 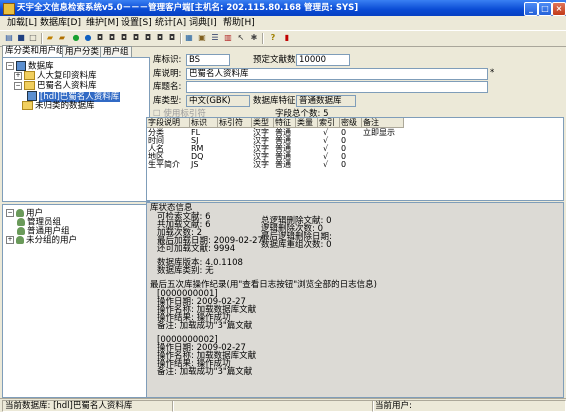 I want to click on help-icon: ?, so click(x=273, y=38).